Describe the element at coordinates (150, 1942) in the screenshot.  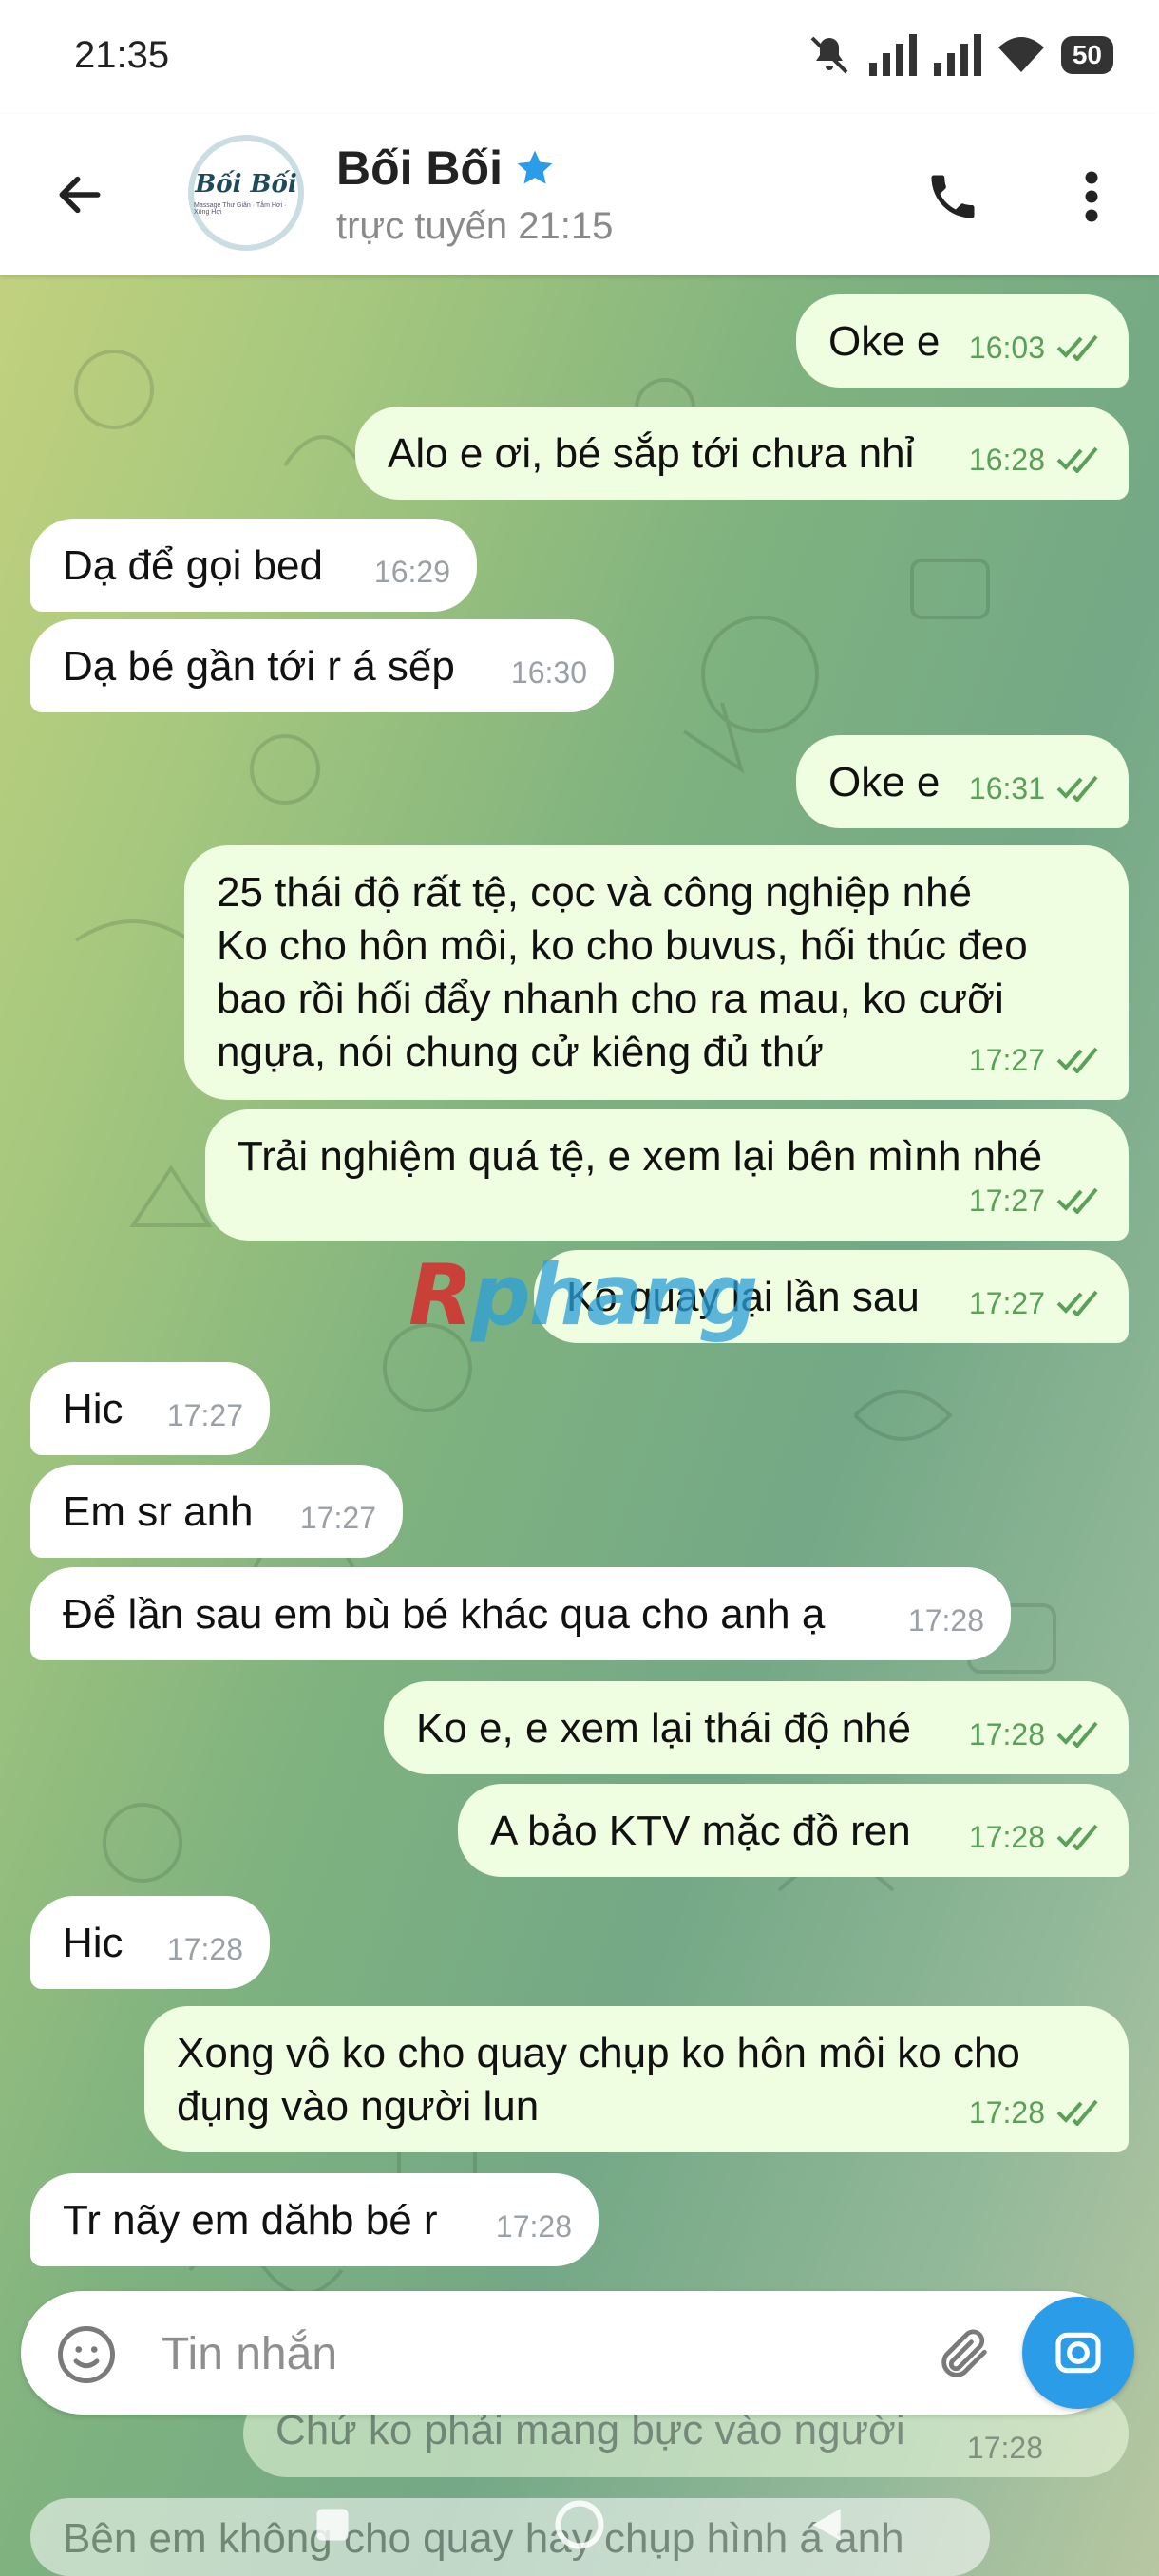
I see `message-bubble-incoming: Hic 17:28` at that location.